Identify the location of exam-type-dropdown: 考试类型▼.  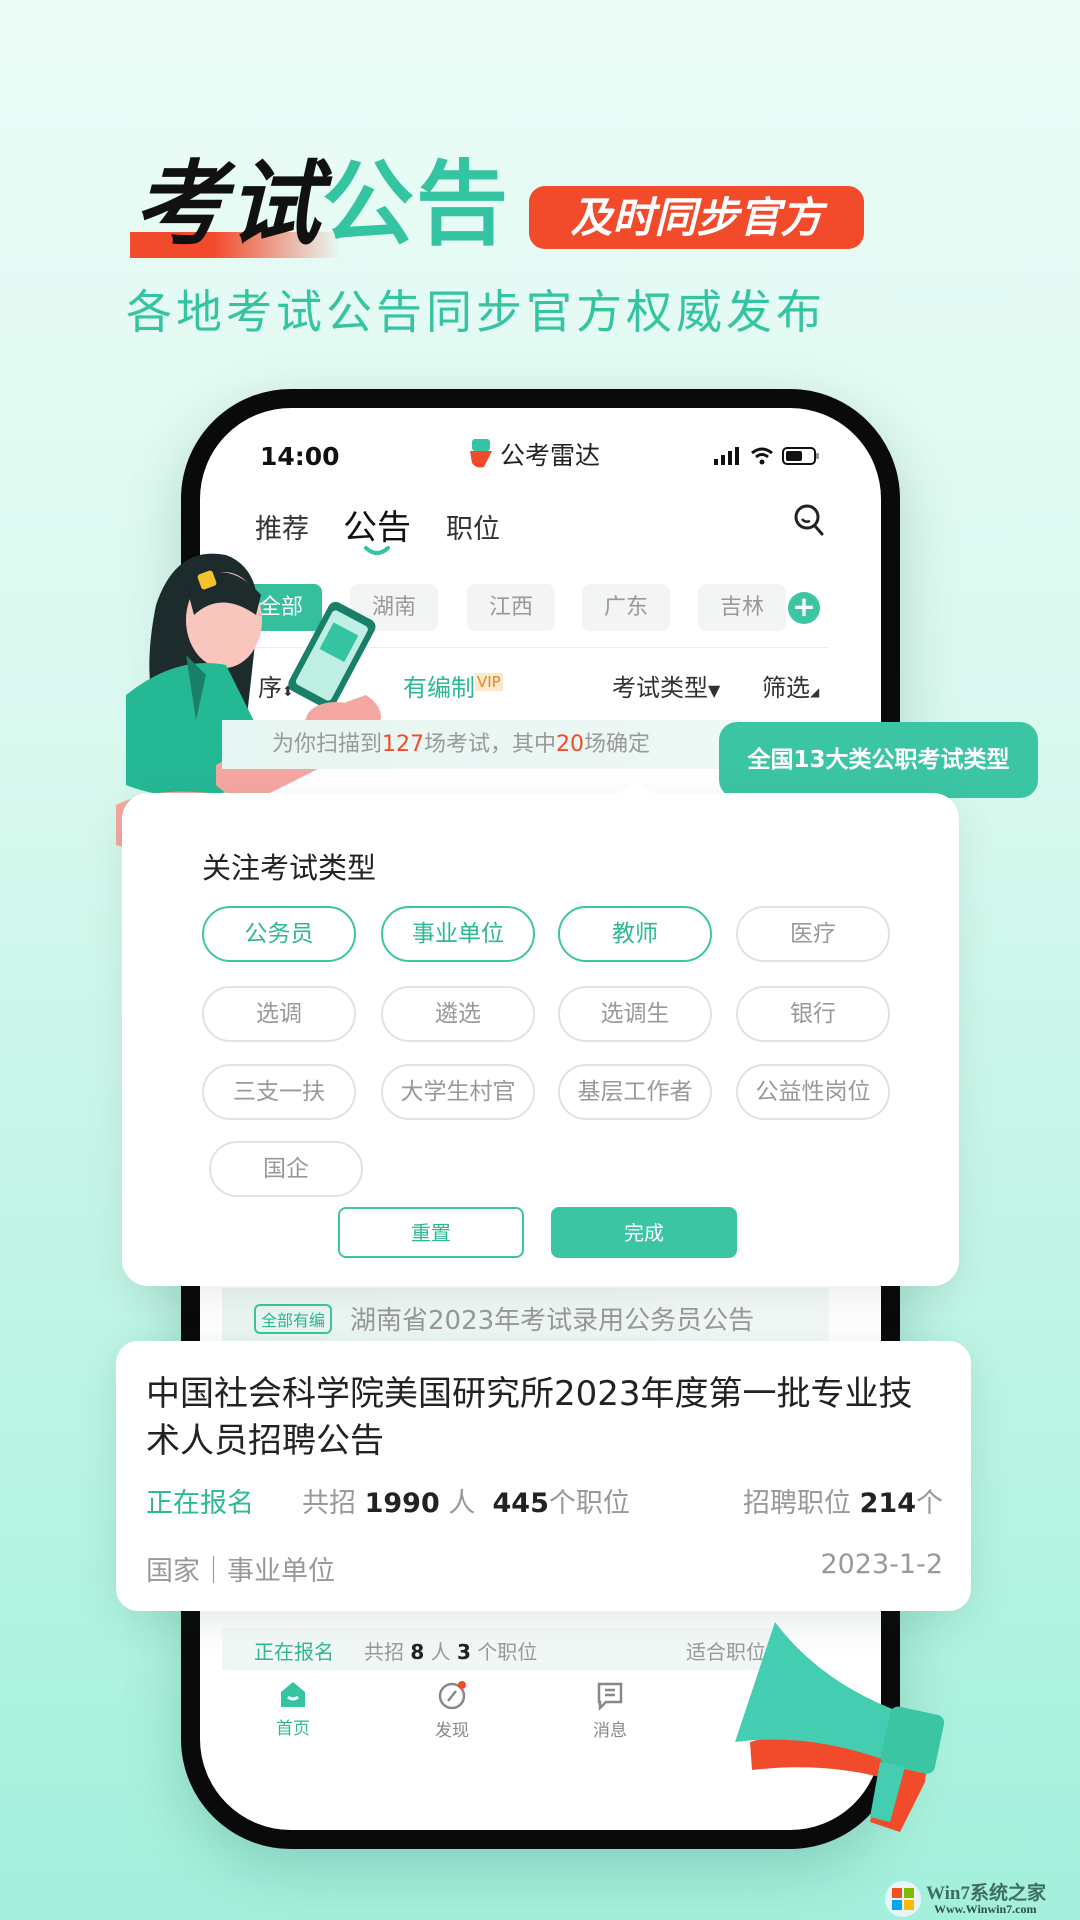
(666, 685).